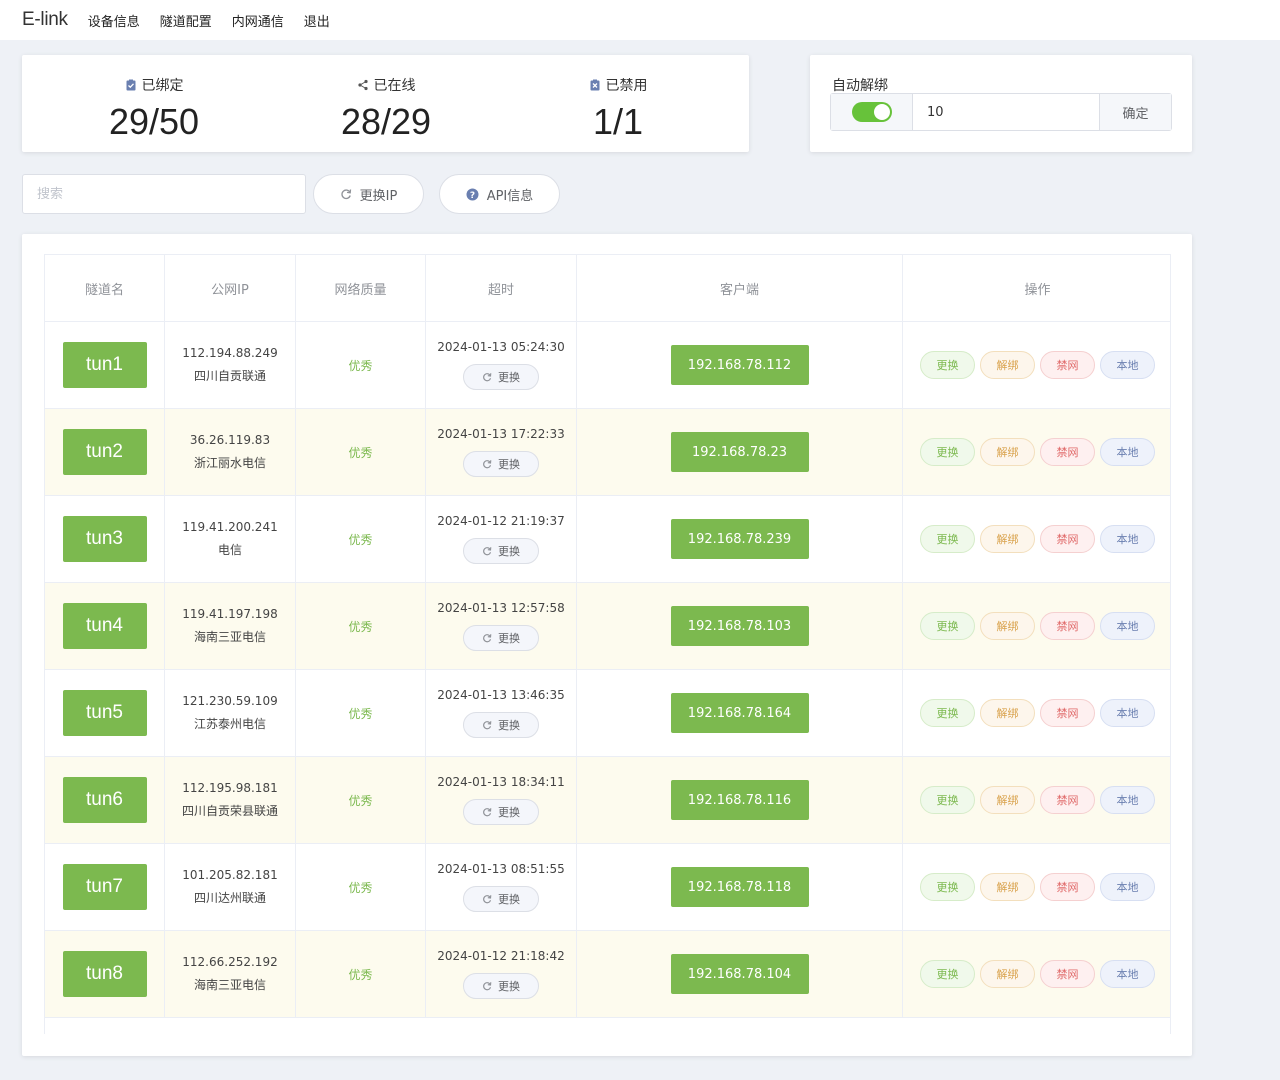  I want to click on client-ip-button: 192.168.78.239, so click(739, 539).